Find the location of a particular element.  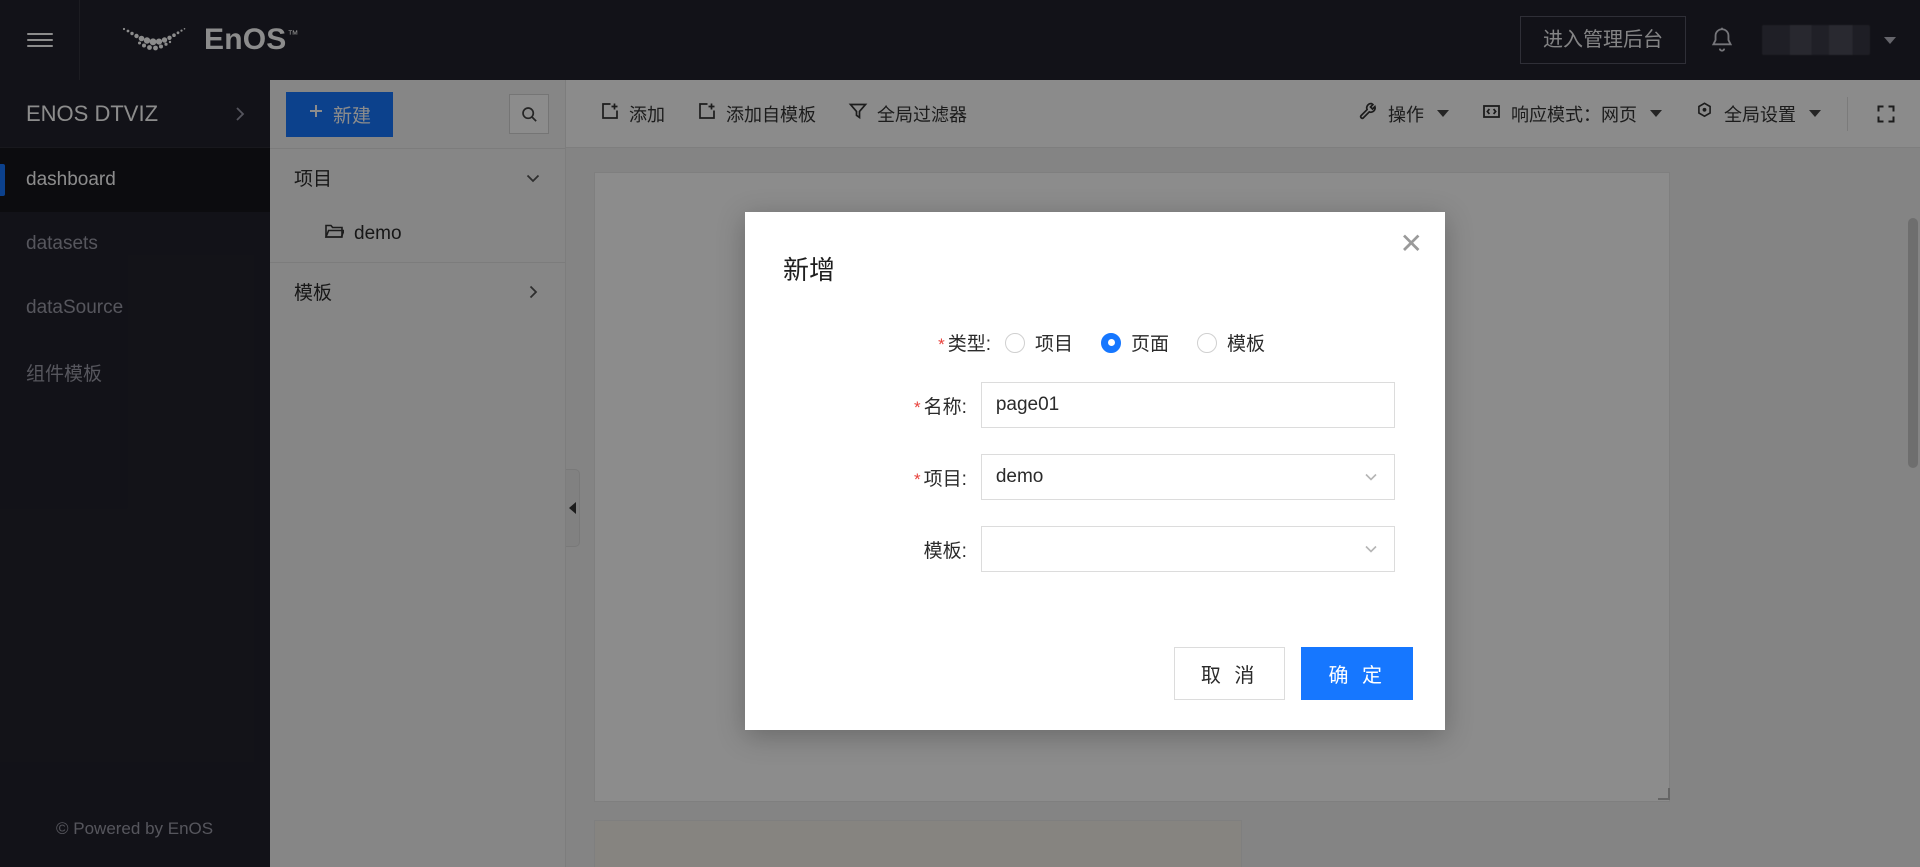

type-field-row: * 类型: 项目 页面 模板 is located at coordinates (1070, 342).